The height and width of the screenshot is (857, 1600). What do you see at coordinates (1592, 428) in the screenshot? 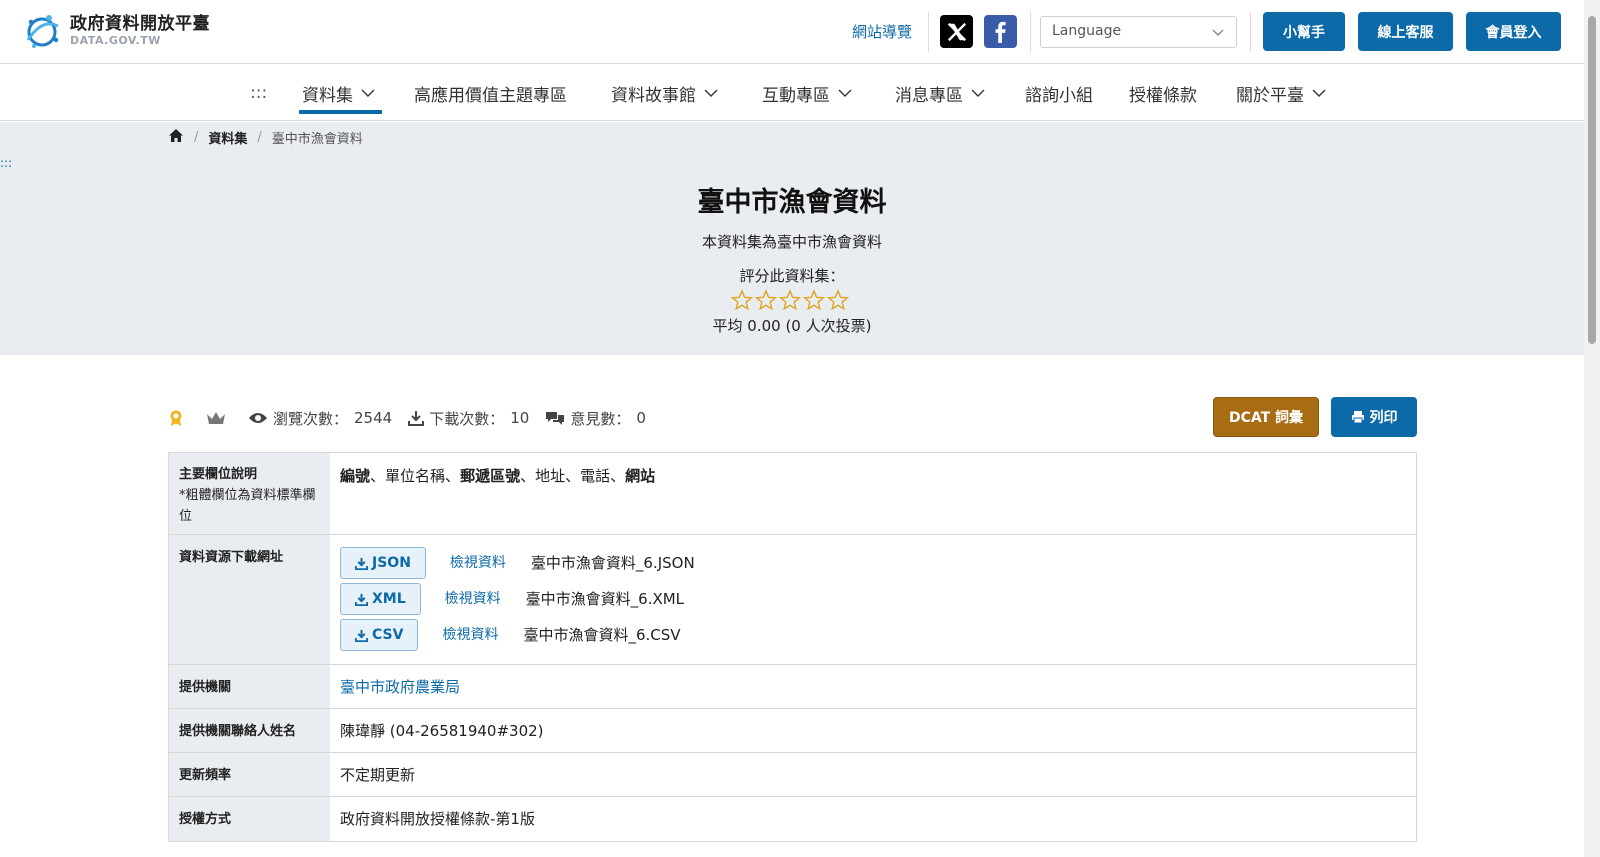
I see `page-scrollbar` at bounding box center [1592, 428].